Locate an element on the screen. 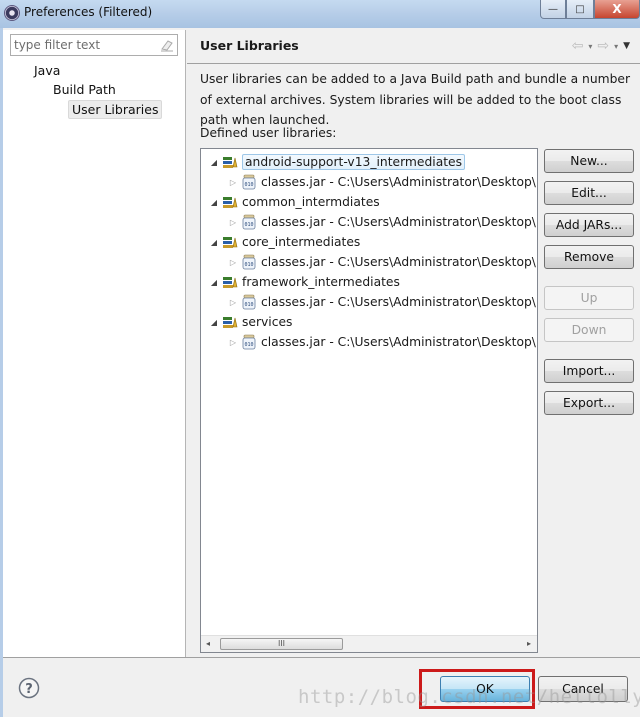  library-name: core_intermediates is located at coordinates (301, 242).